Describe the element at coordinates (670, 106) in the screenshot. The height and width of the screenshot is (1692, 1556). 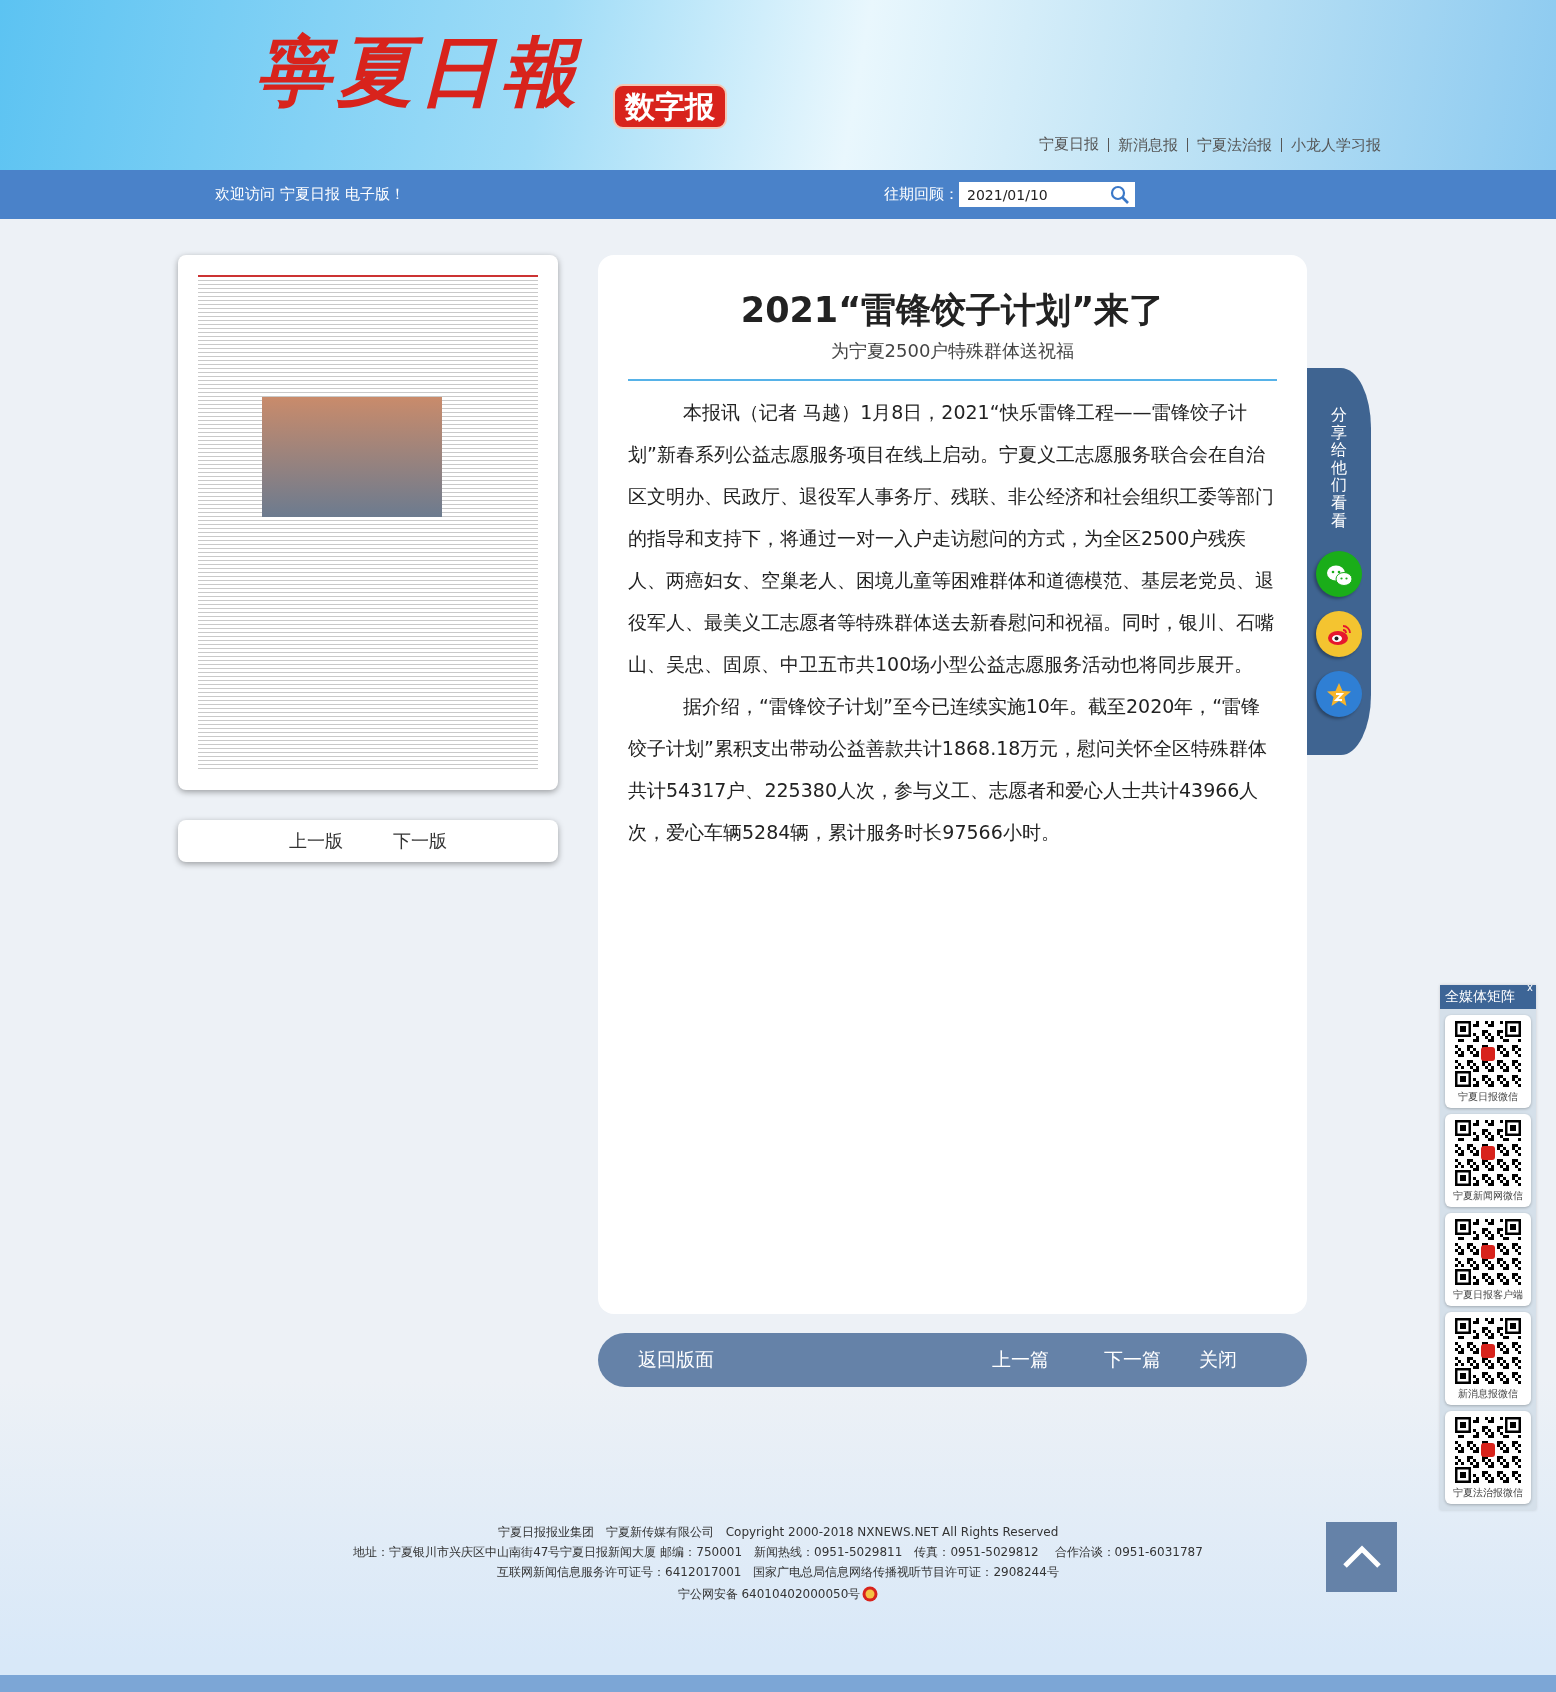
I see `digital-edition-badge: 数字报` at that location.